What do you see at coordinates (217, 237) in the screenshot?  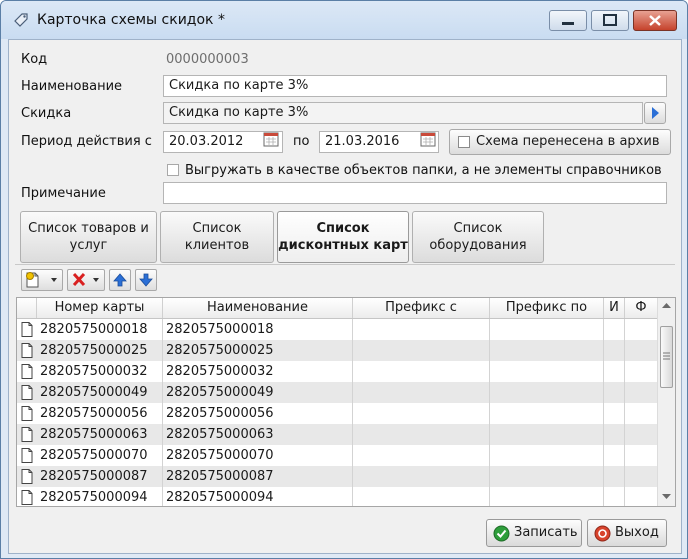 I see `tab-clients: Список клиентов` at bounding box center [217, 237].